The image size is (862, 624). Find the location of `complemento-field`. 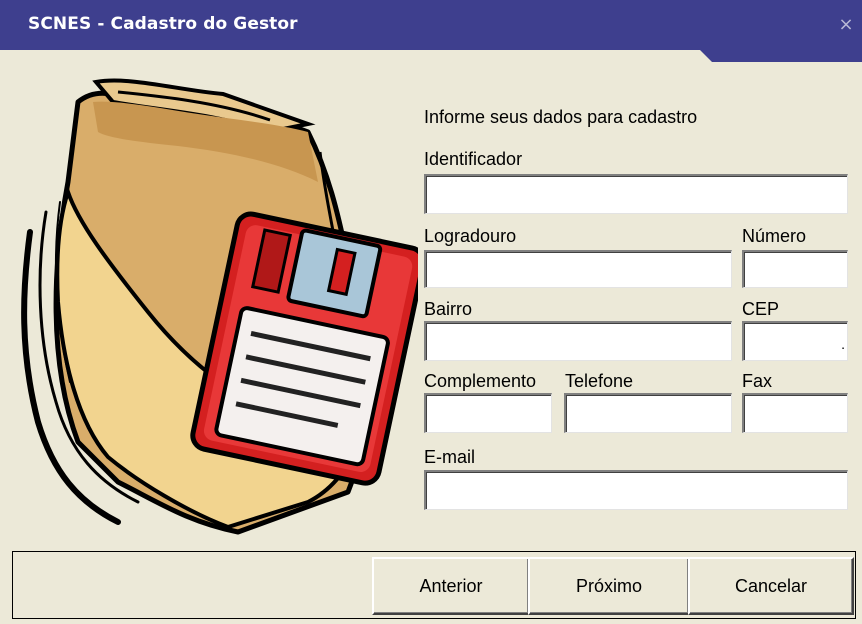

complemento-field is located at coordinates (488, 413).